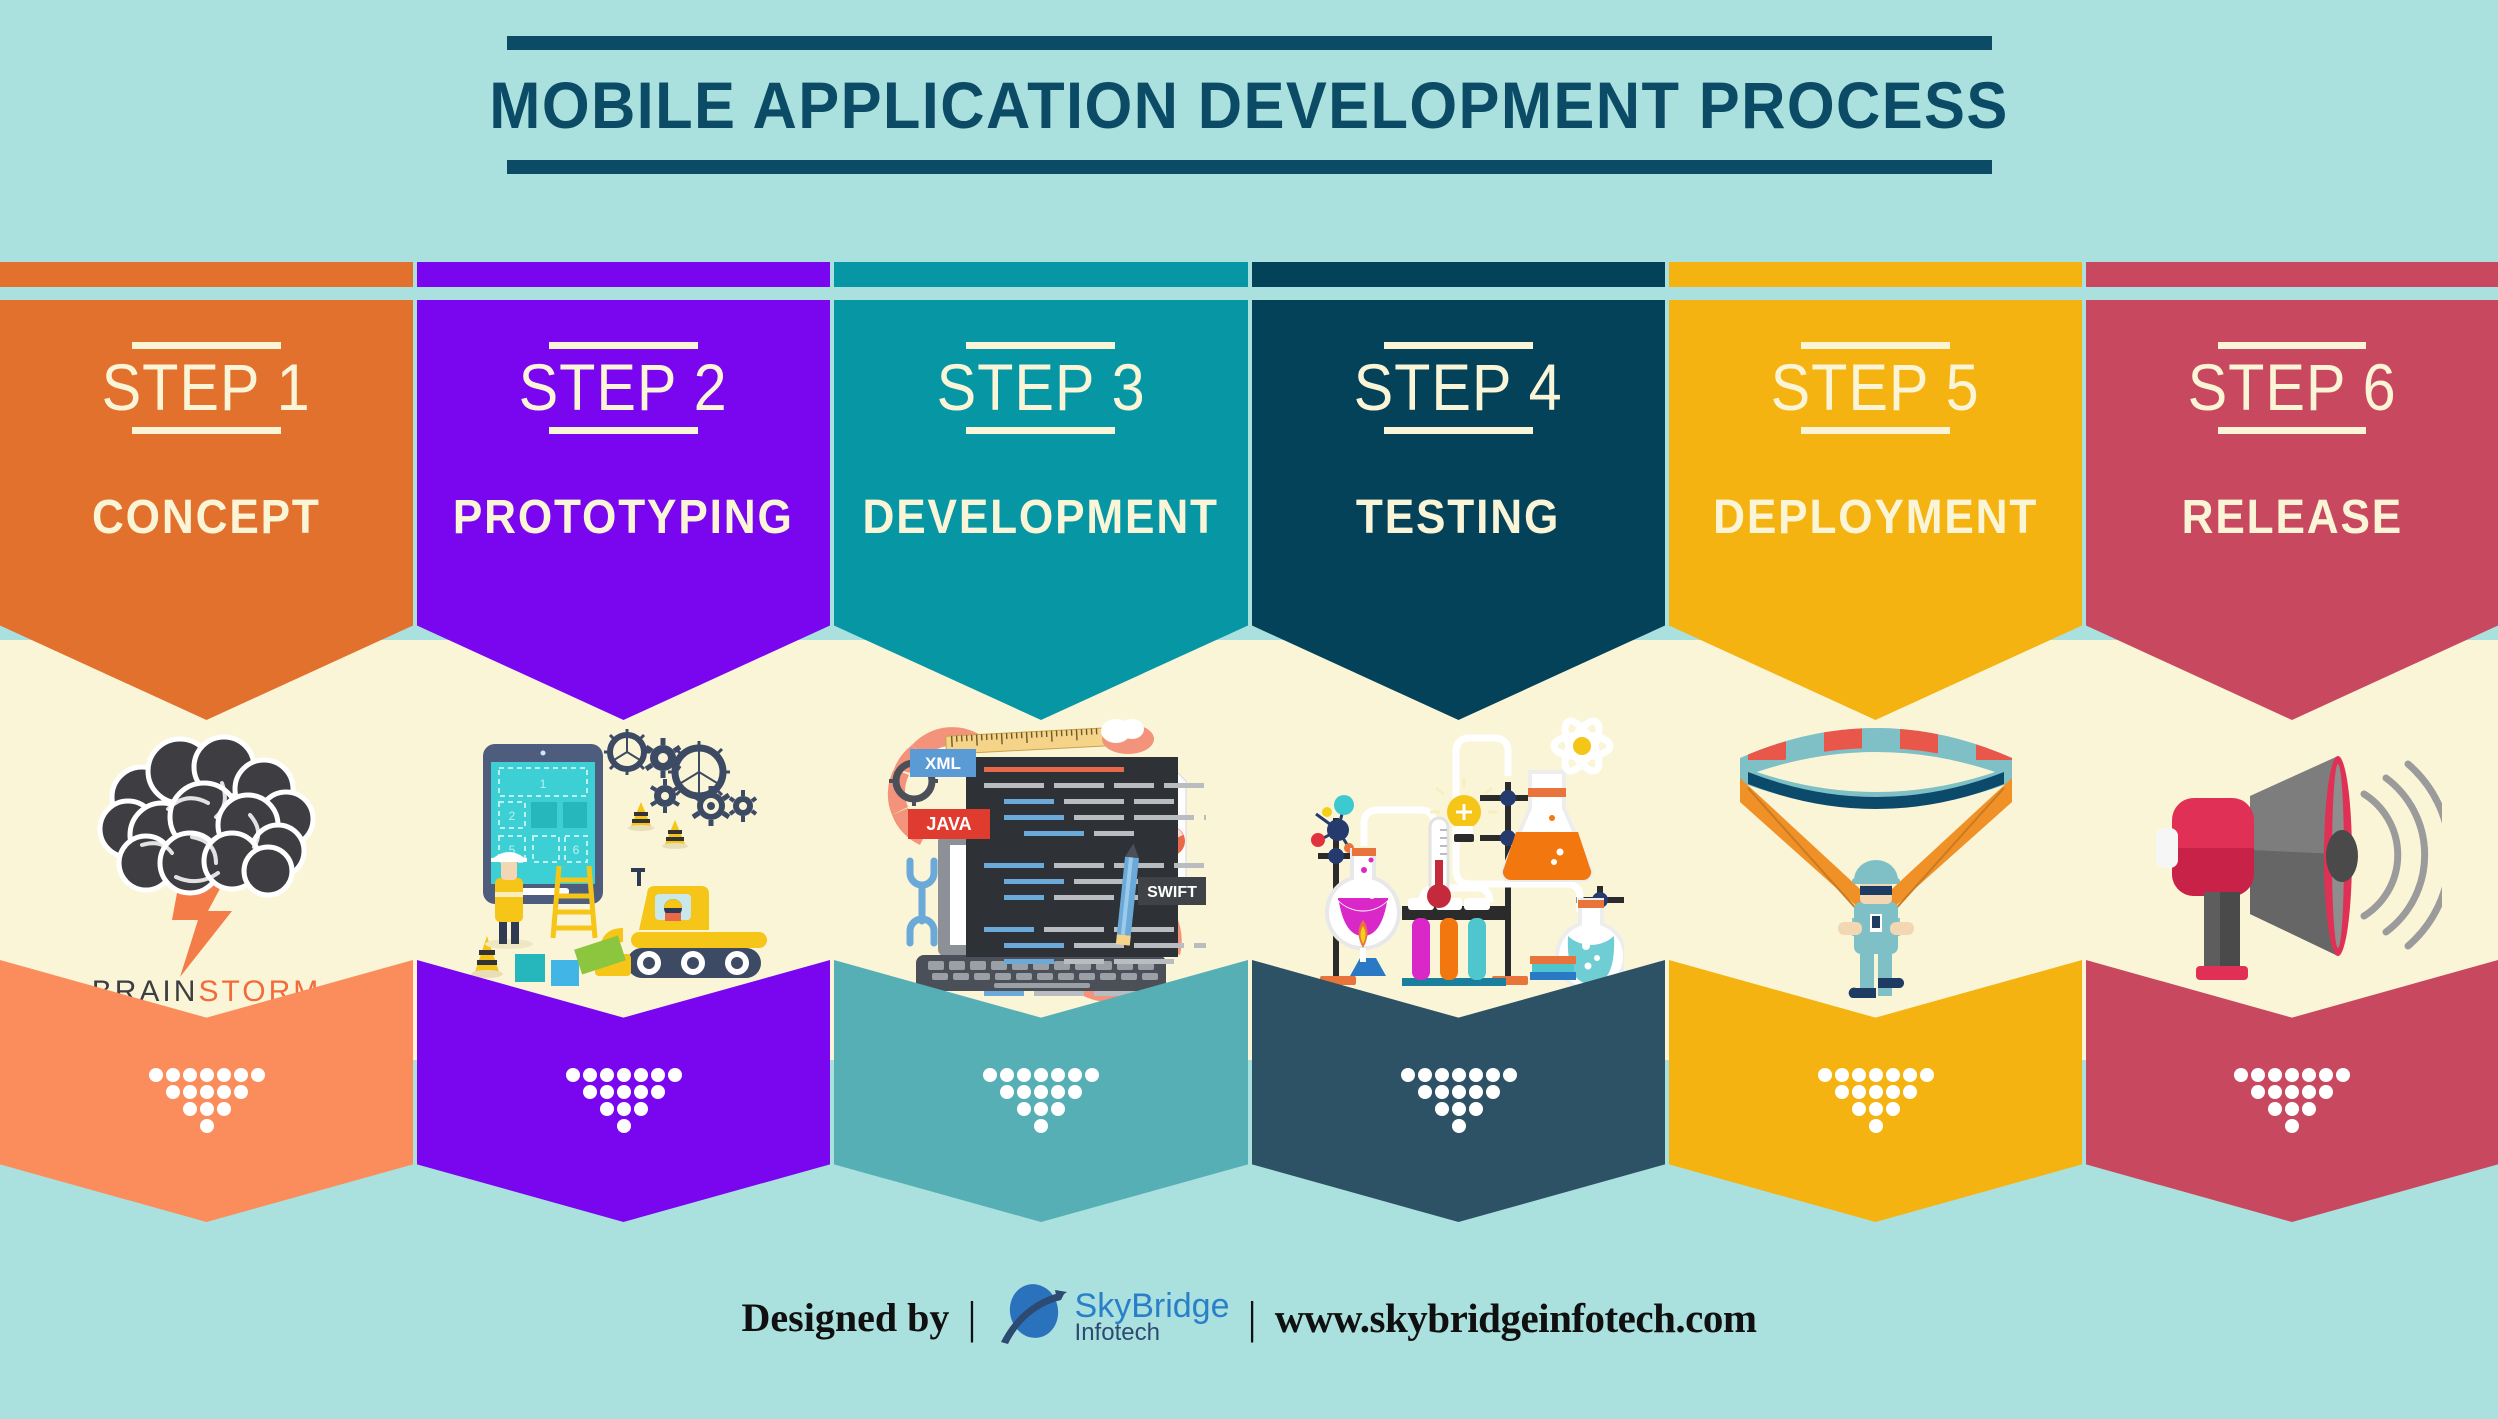  I want to click on step-number-block-2: STEP 2, so click(623, 388).